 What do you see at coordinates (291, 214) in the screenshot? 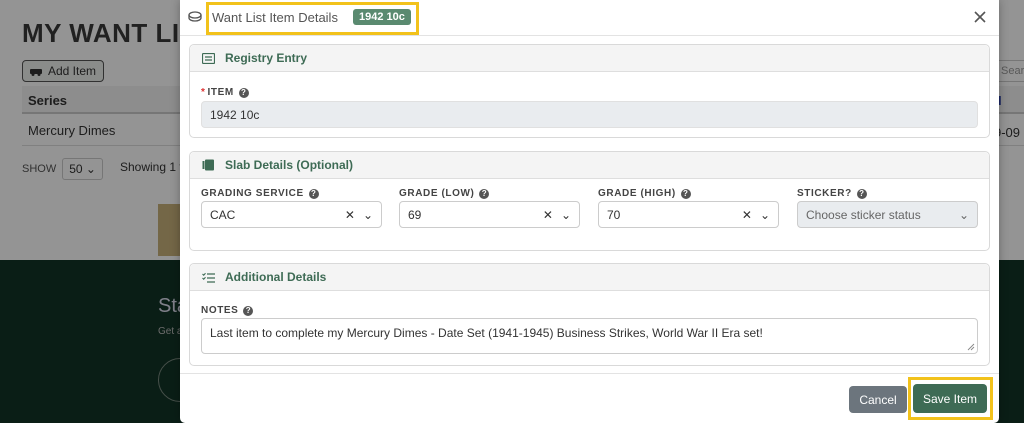
I see `grading-service-select: CAC ✕ ⌄` at bounding box center [291, 214].